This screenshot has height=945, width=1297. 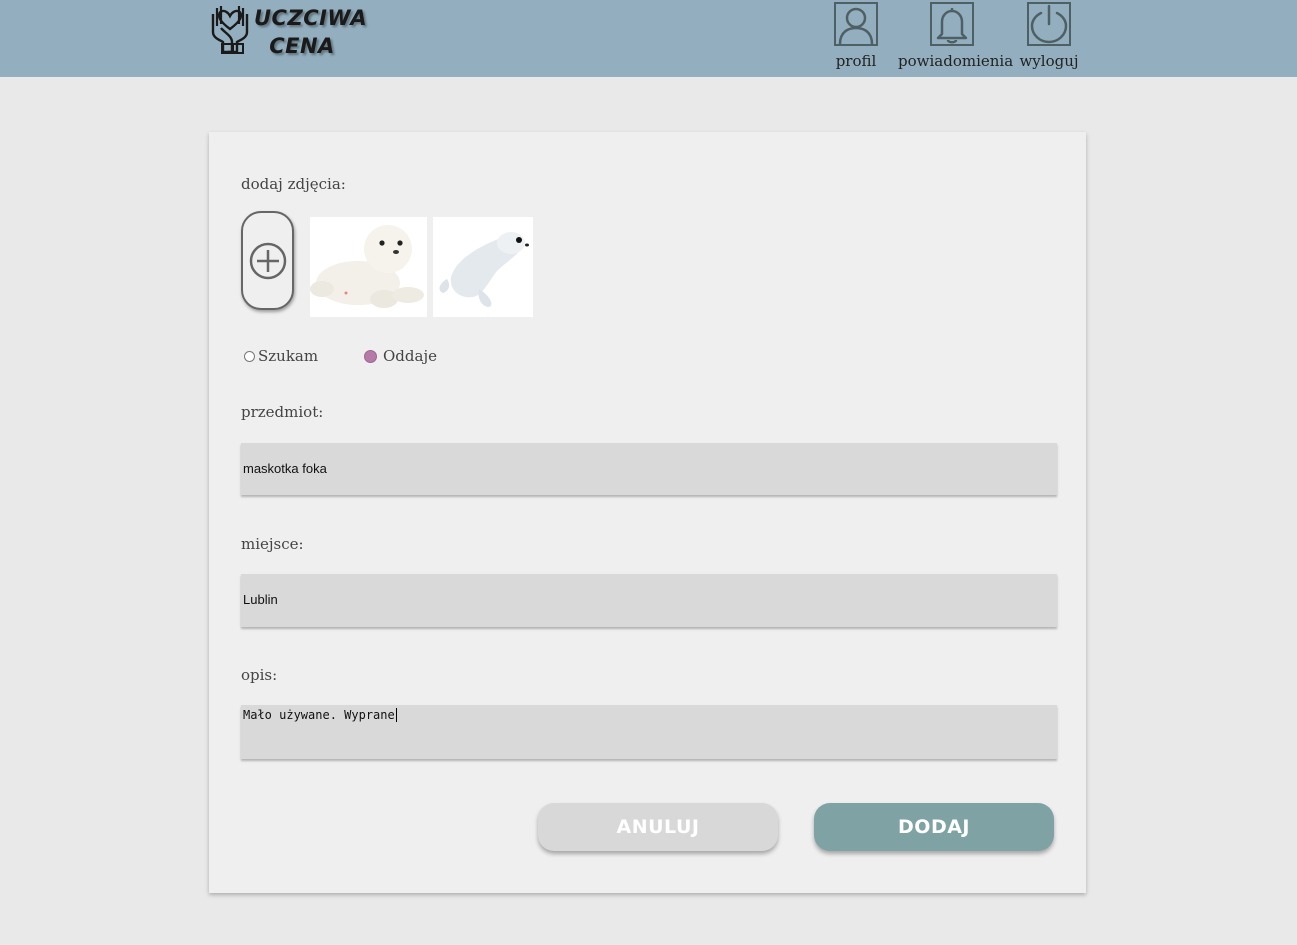 What do you see at coordinates (649, 469) in the screenshot?
I see `item-input: maskotka foka` at bounding box center [649, 469].